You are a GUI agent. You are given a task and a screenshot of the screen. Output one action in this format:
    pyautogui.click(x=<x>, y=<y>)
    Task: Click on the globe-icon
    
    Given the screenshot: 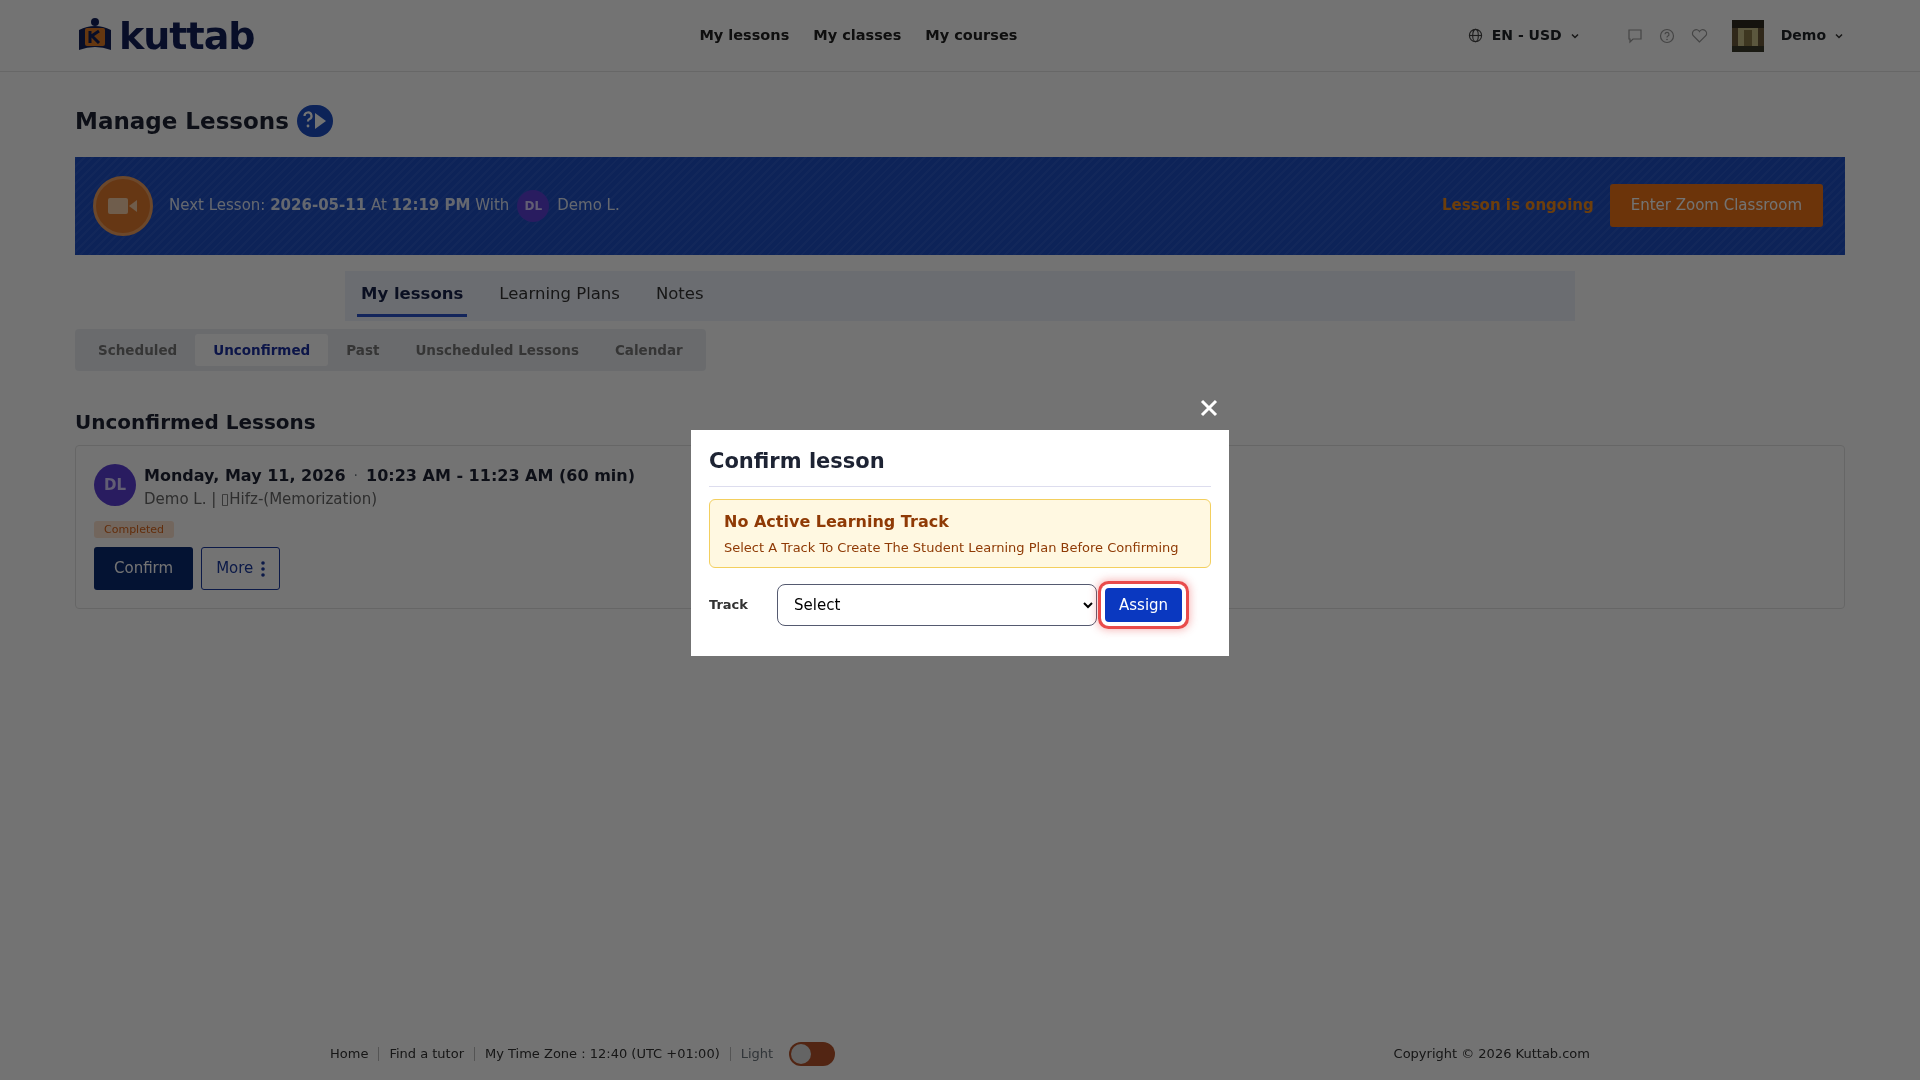 What is the action you would take?
    pyautogui.click(x=1475, y=35)
    